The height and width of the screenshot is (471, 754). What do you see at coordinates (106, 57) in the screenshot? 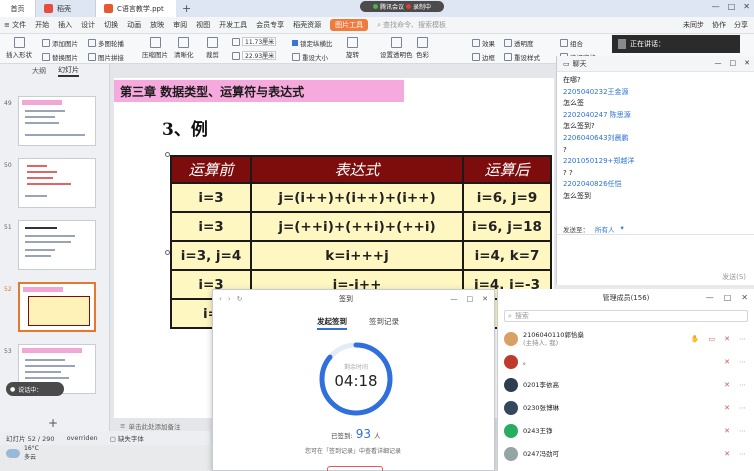
I see `picture-stitch-button: 图片拼接` at bounding box center [106, 57].